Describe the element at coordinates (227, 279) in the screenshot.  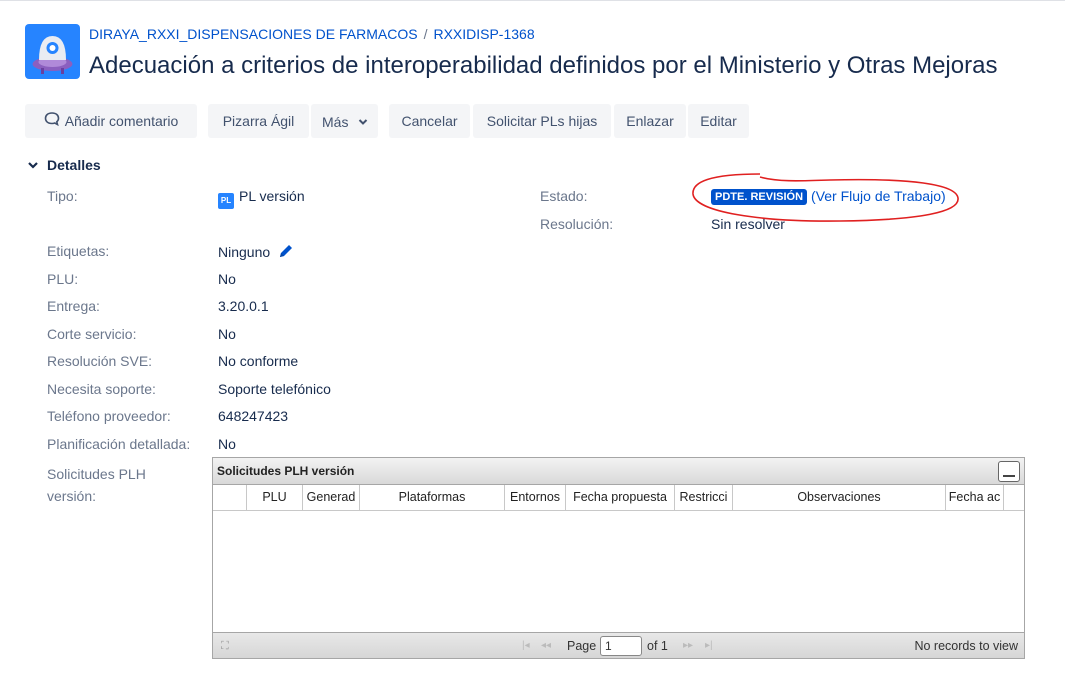
I see `plu-value: No` at that location.